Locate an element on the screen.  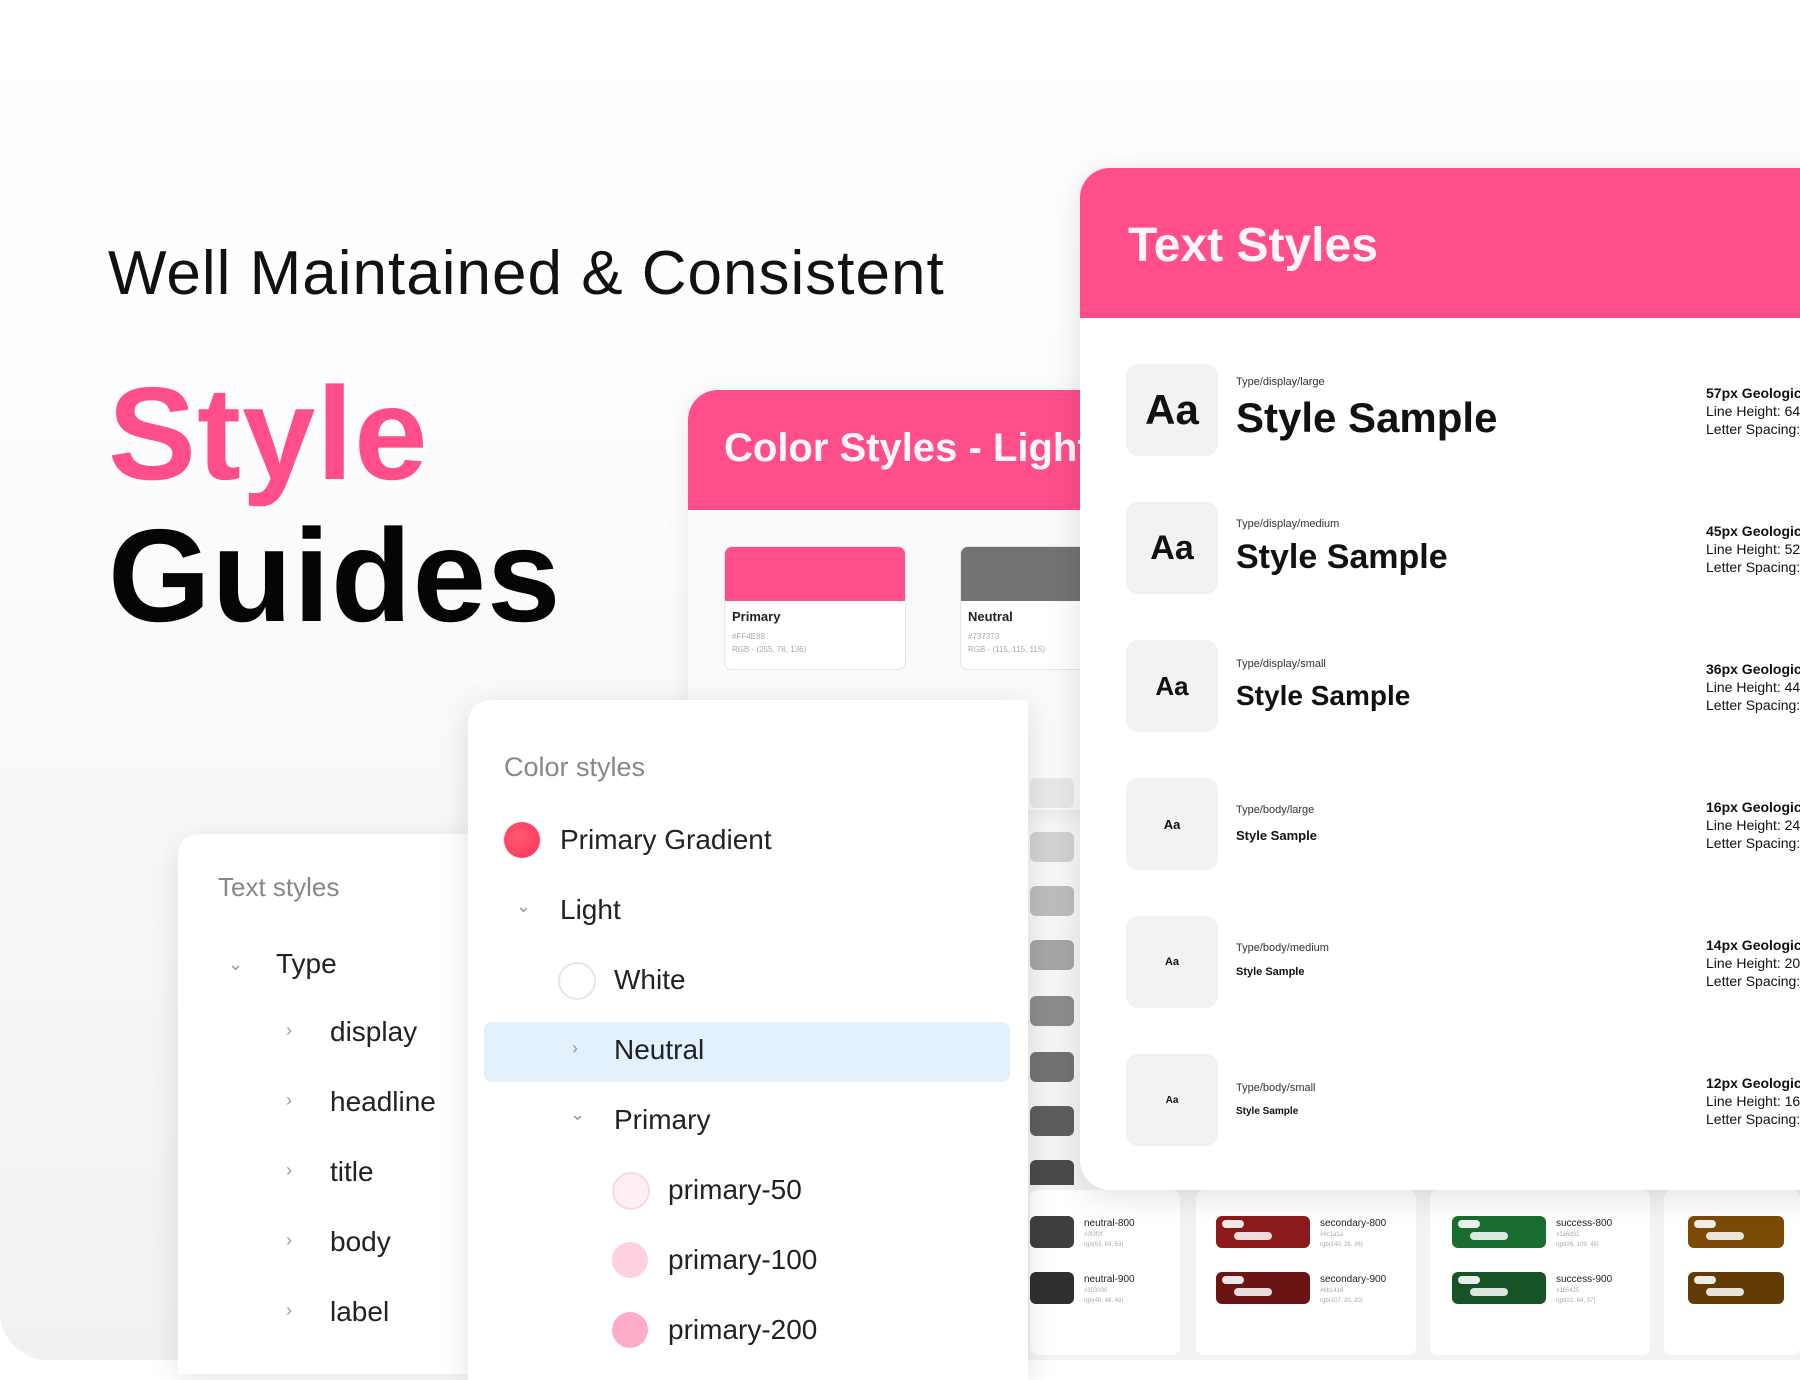
palette-rgb: rgb(48, 48, 48) is located at coordinates (1104, 1301).